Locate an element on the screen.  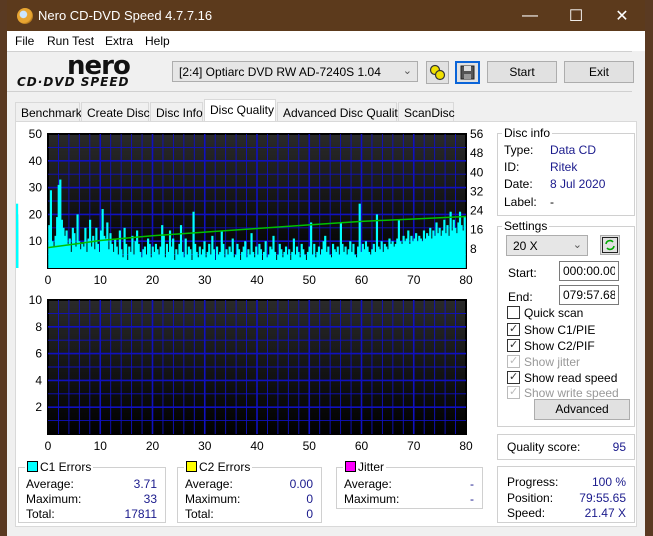
chevron-down-icon: ⌄ is located at coordinates (407, 71).